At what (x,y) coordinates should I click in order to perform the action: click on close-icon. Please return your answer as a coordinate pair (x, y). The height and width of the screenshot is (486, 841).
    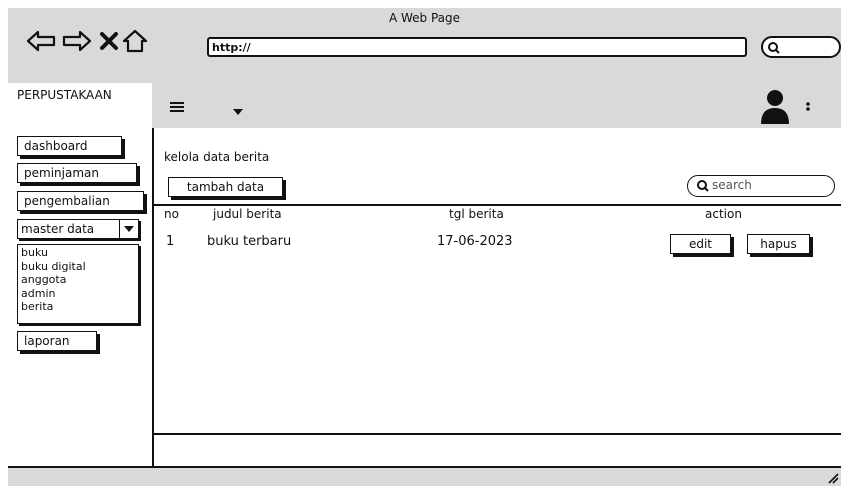
    Looking at the image, I should click on (109, 41).